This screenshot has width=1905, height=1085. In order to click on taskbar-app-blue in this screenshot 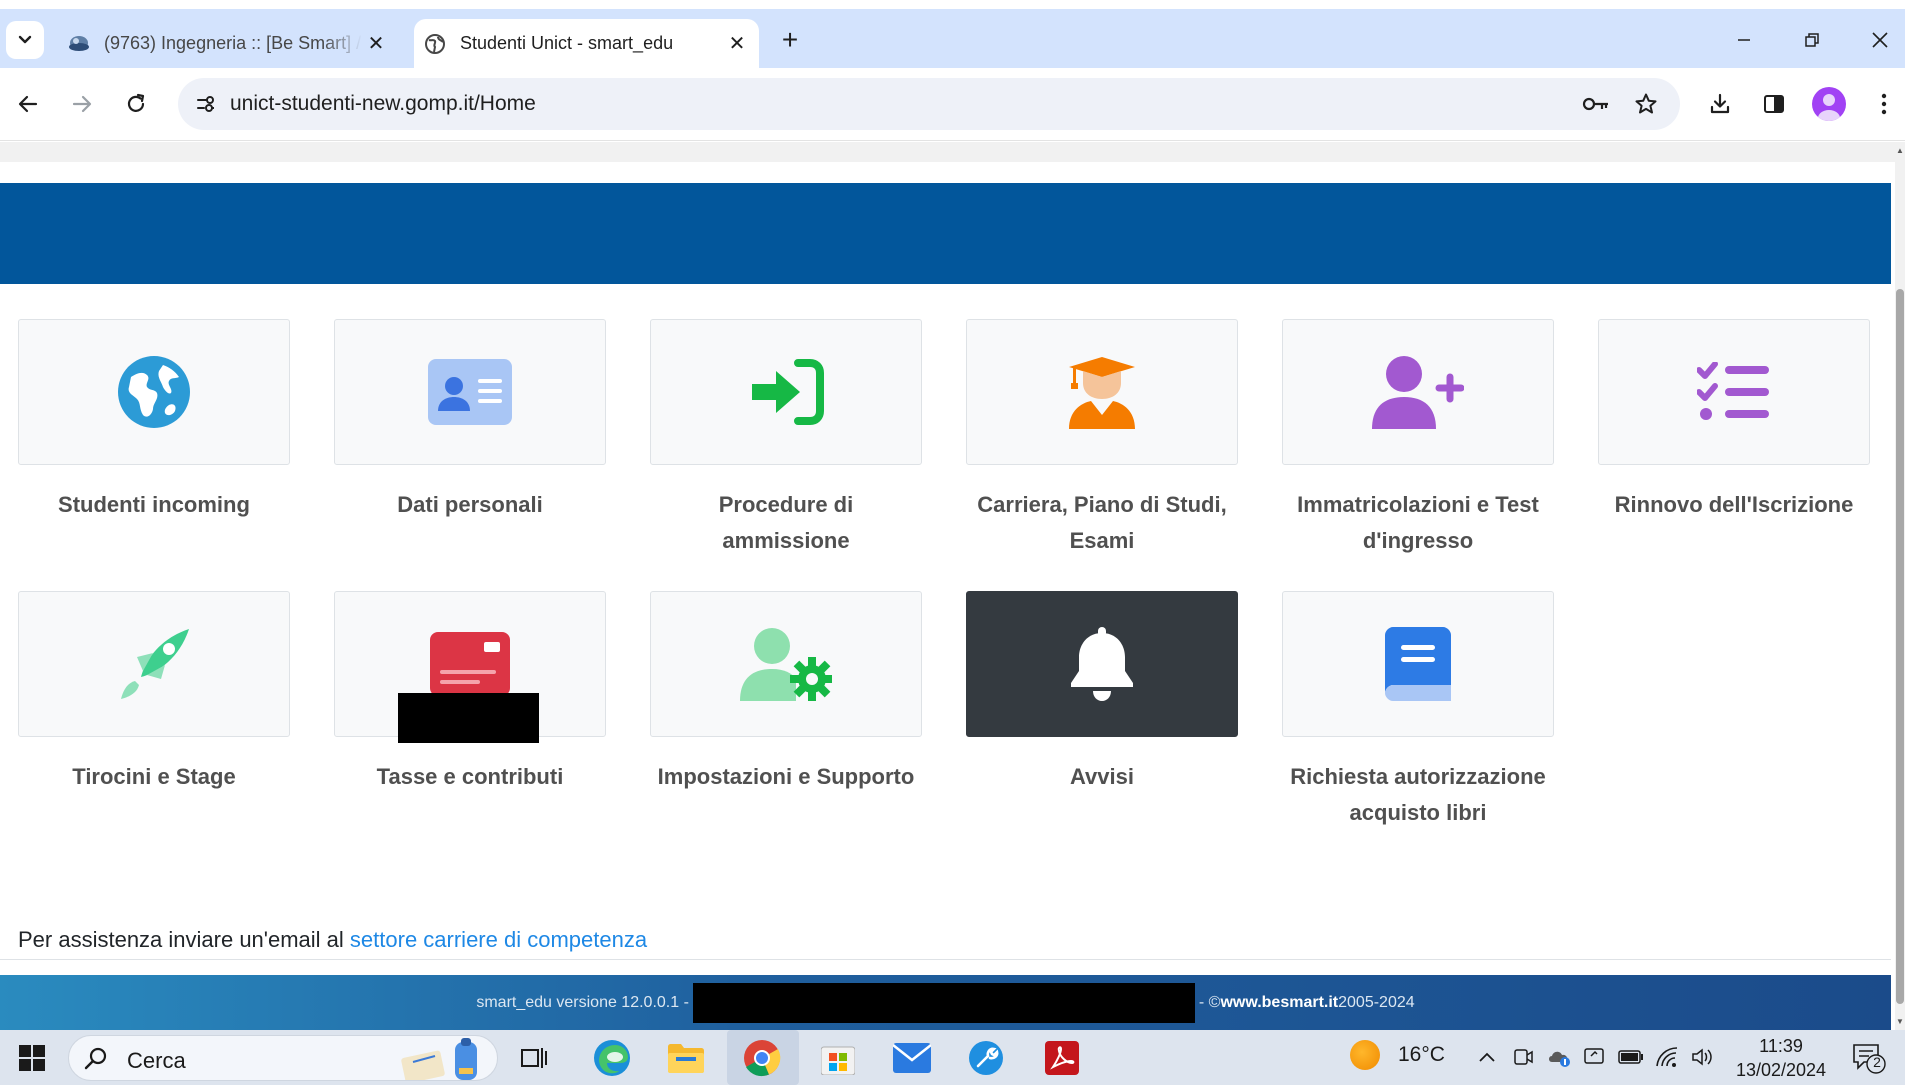, I will do `click(986, 1058)`.